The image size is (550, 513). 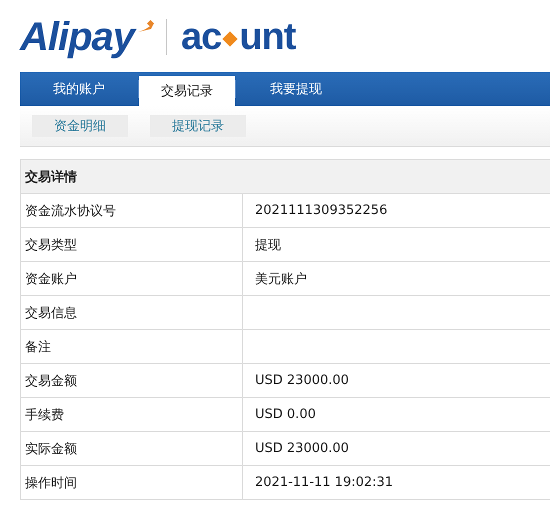 What do you see at coordinates (132, 380) in the screenshot?
I see `field-label: 交易金额` at bounding box center [132, 380].